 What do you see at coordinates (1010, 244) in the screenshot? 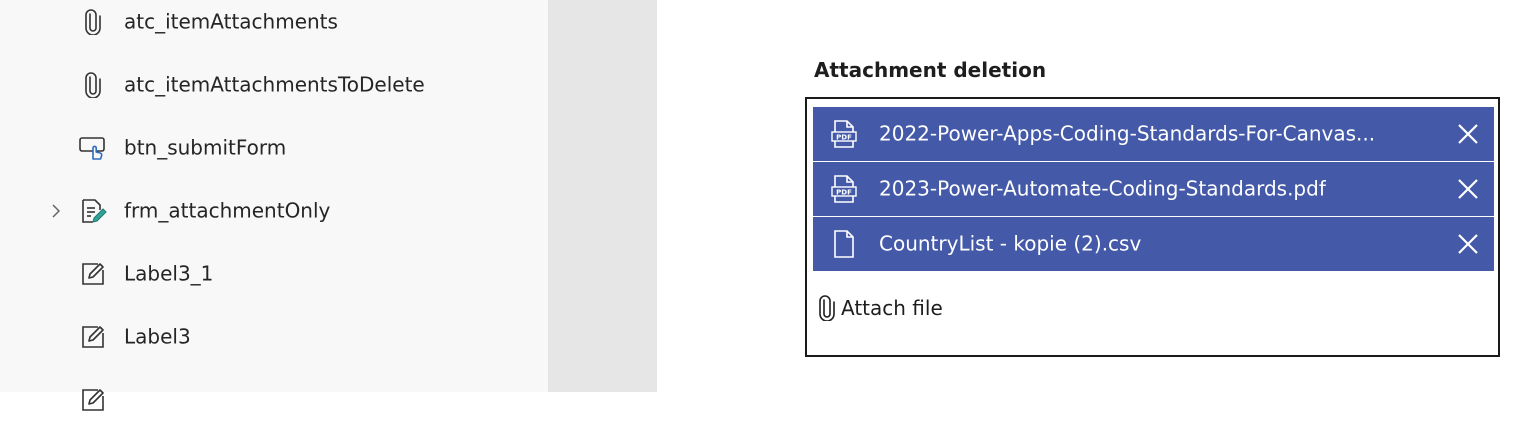
I see `attachment-filename: CountryList - kopie (2).csv` at bounding box center [1010, 244].